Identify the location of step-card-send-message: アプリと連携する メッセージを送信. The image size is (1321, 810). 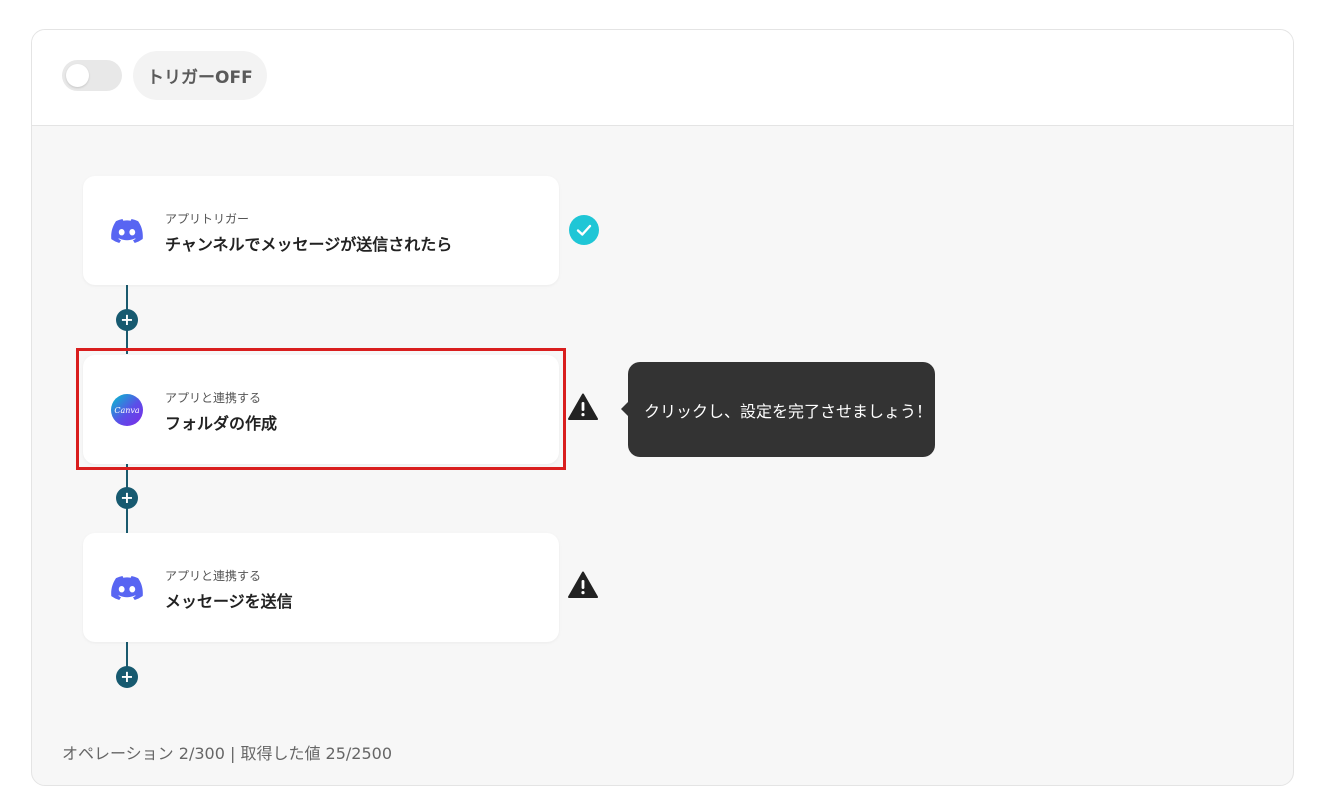
(321, 587).